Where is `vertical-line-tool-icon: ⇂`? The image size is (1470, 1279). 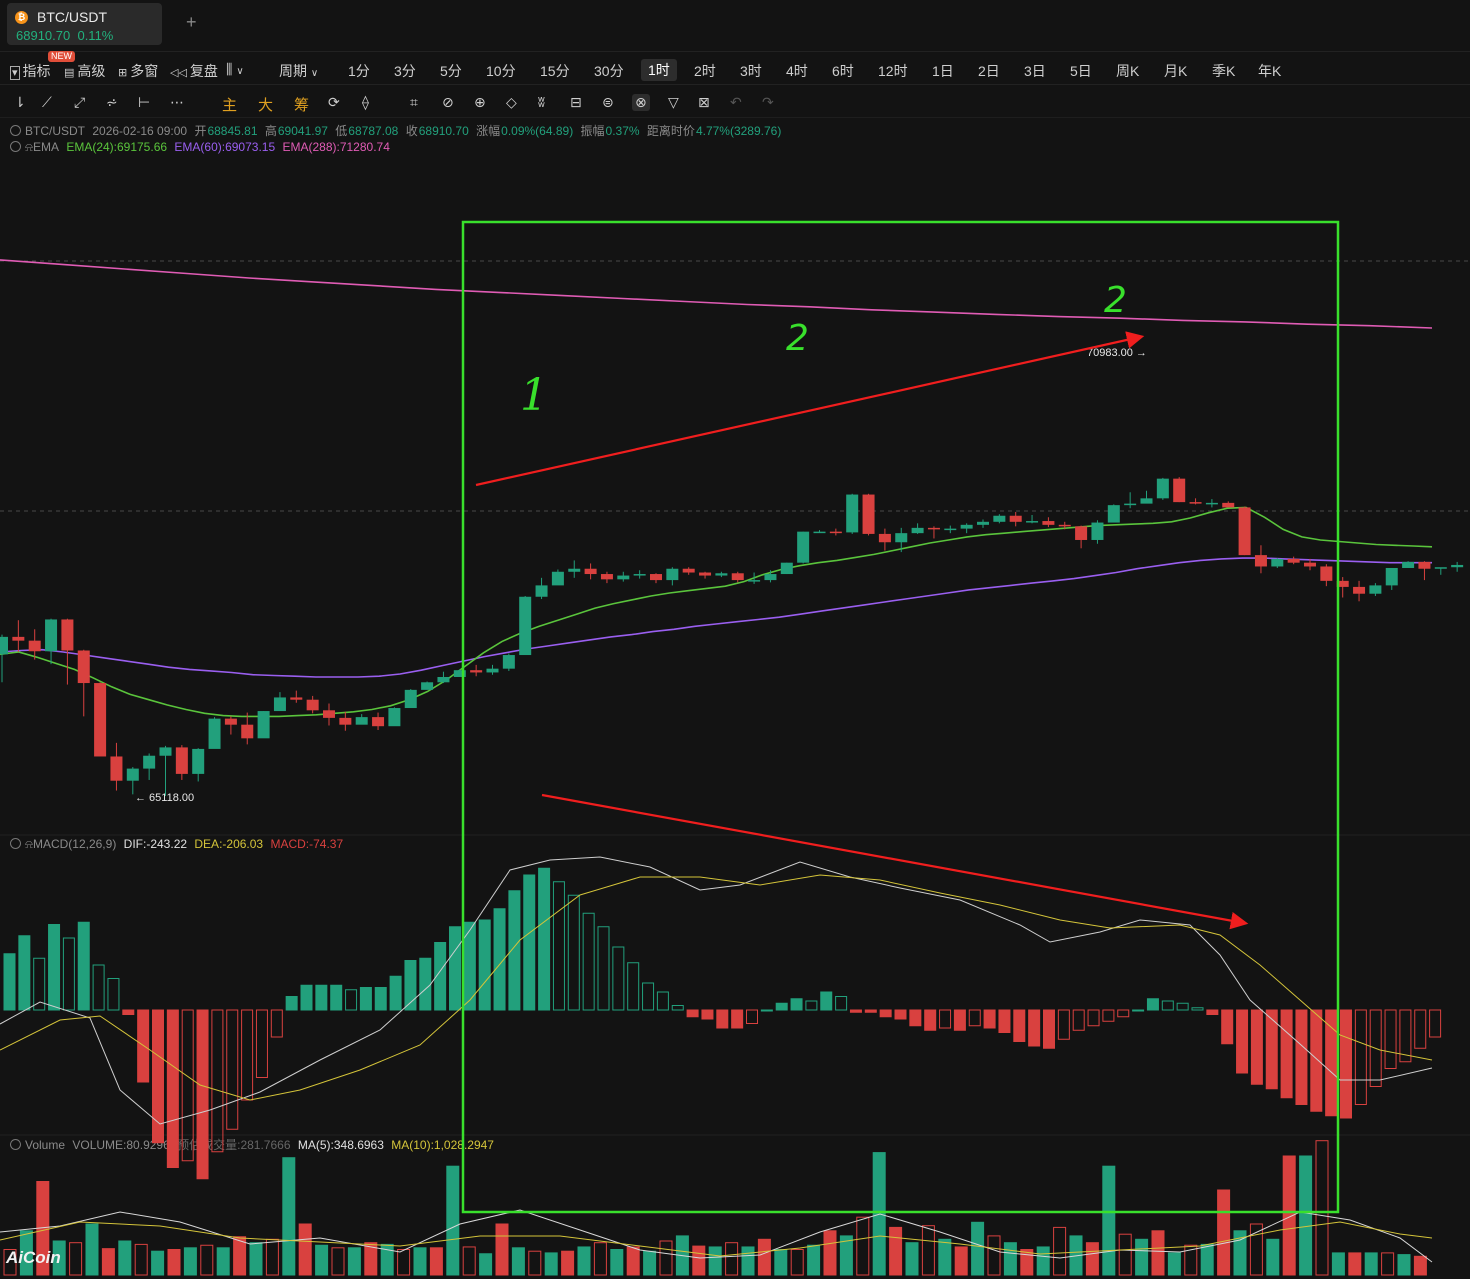 vertical-line-tool-icon: ⇂ is located at coordinates (20, 102).